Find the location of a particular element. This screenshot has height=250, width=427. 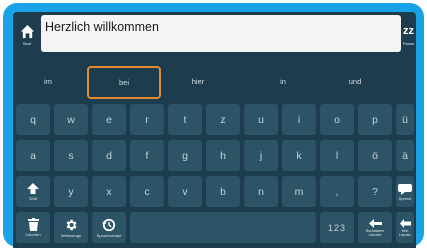

pause-label: zz is located at coordinates (408, 31).